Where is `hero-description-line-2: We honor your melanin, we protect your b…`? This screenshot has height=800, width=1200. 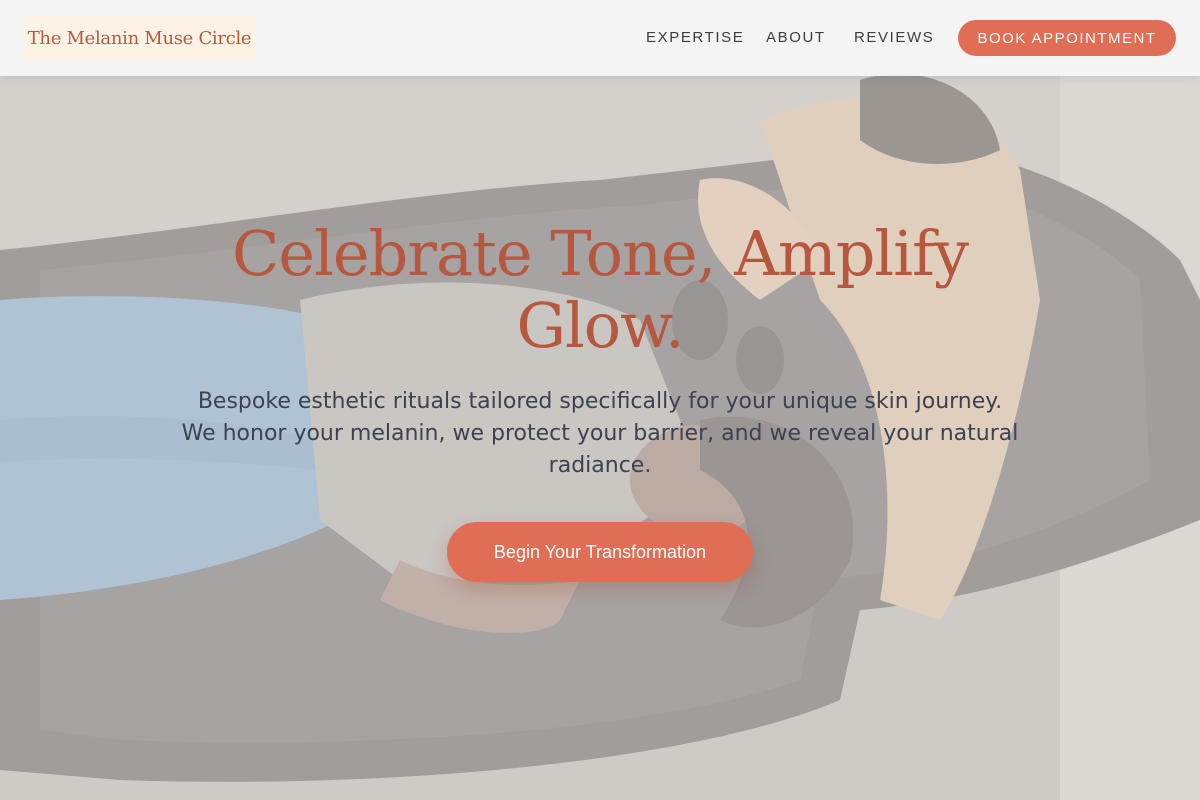
hero-description-line-2: We honor your melanin, we protect your b… is located at coordinates (600, 433).